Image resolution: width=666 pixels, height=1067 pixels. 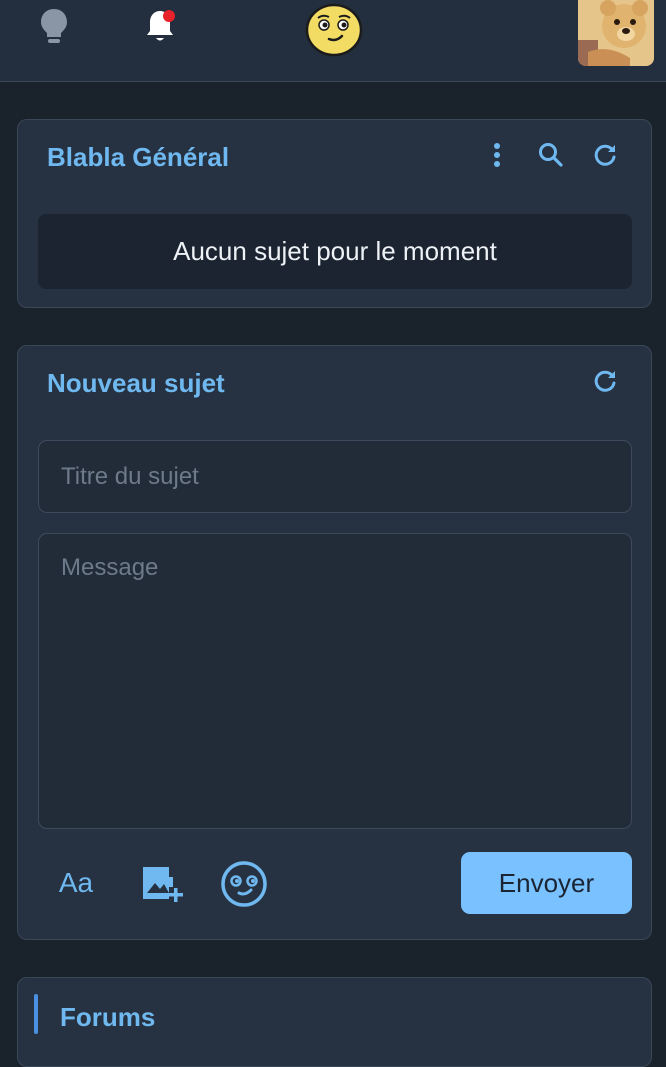 I want to click on smiley-icon, so click(x=334, y=30).